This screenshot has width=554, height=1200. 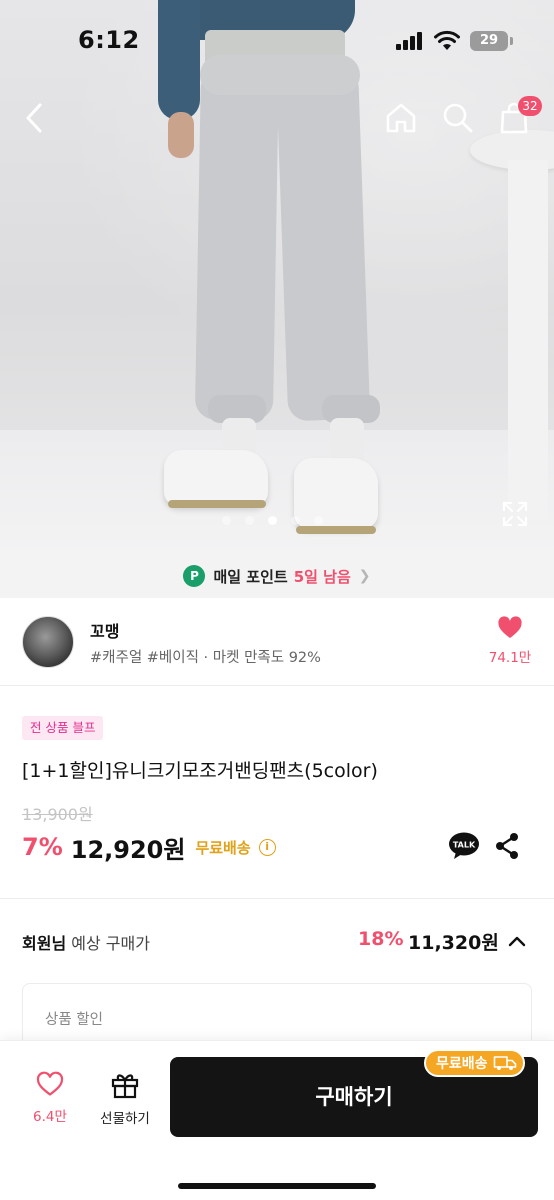 What do you see at coordinates (510, 658) in the screenshot?
I see `shop-like-count: 74.1만` at bounding box center [510, 658].